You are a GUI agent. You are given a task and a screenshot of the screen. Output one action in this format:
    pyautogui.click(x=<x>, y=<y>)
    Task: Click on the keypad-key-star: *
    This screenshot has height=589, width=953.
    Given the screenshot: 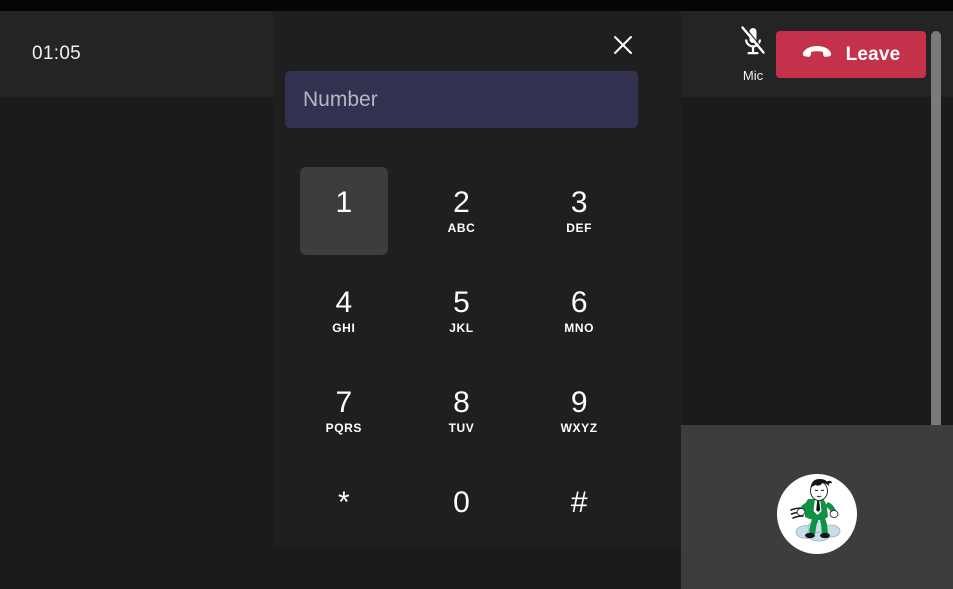 What is the action you would take?
    pyautogui.click(x=344, y=511)
    